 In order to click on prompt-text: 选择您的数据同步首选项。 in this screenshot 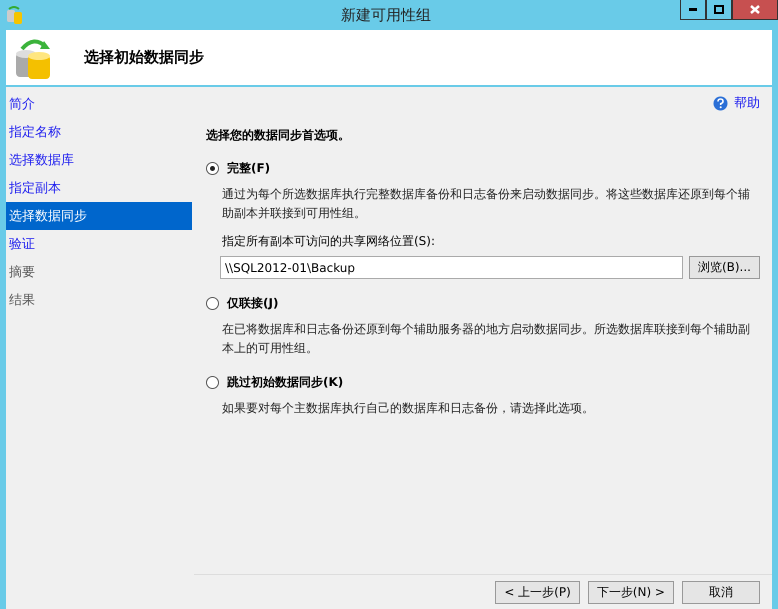, I will do `click(278, 135)`.